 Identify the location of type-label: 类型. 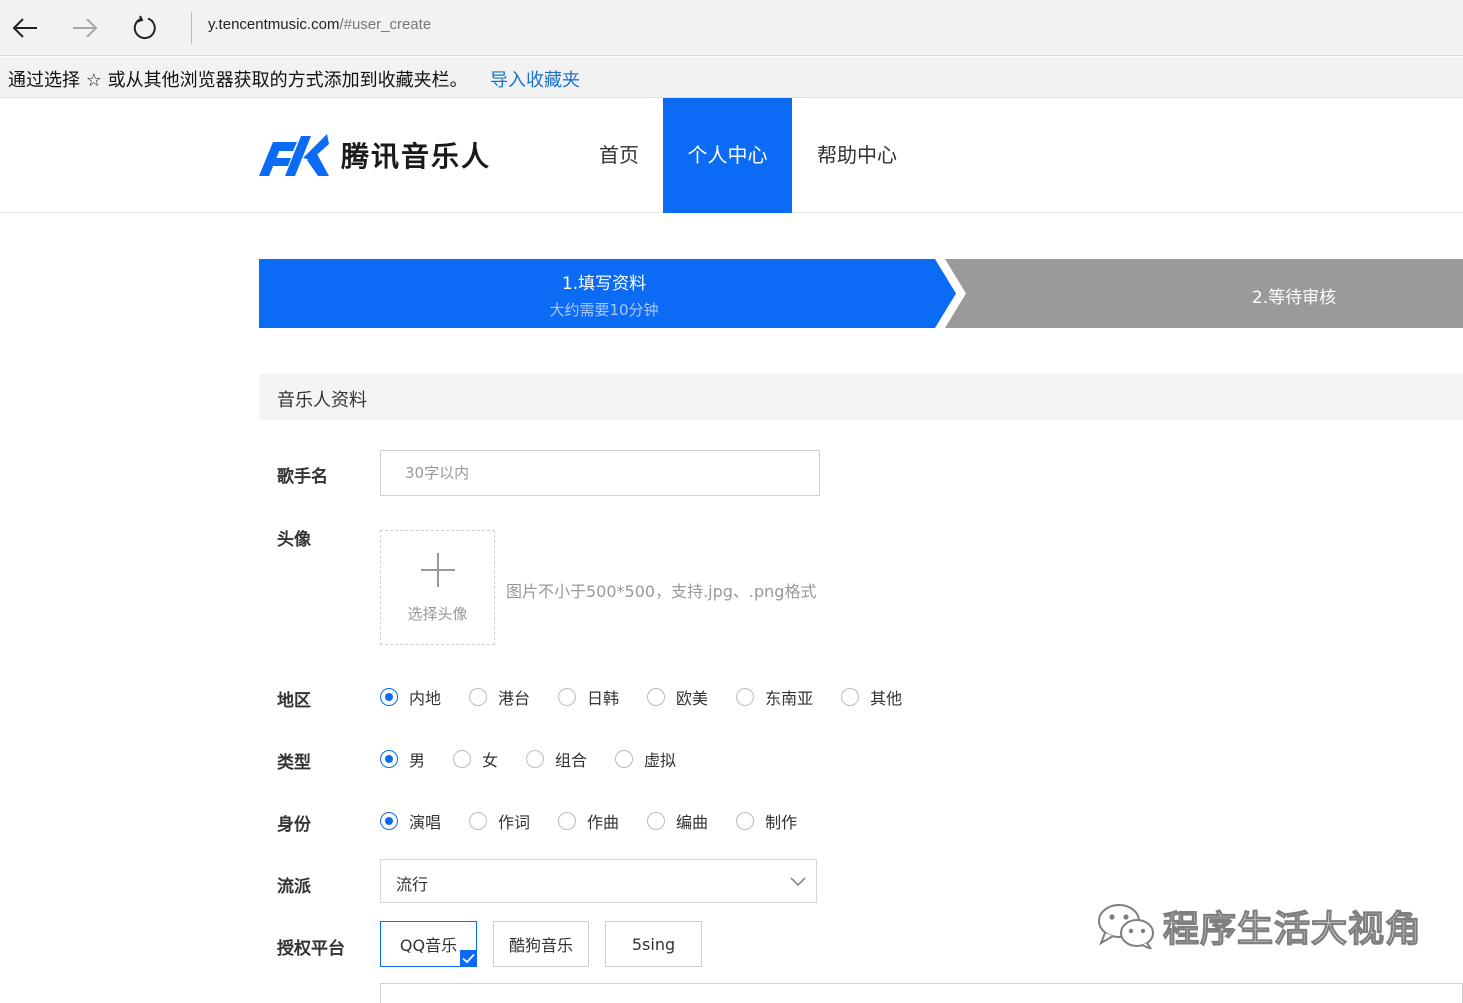
(294, 763).